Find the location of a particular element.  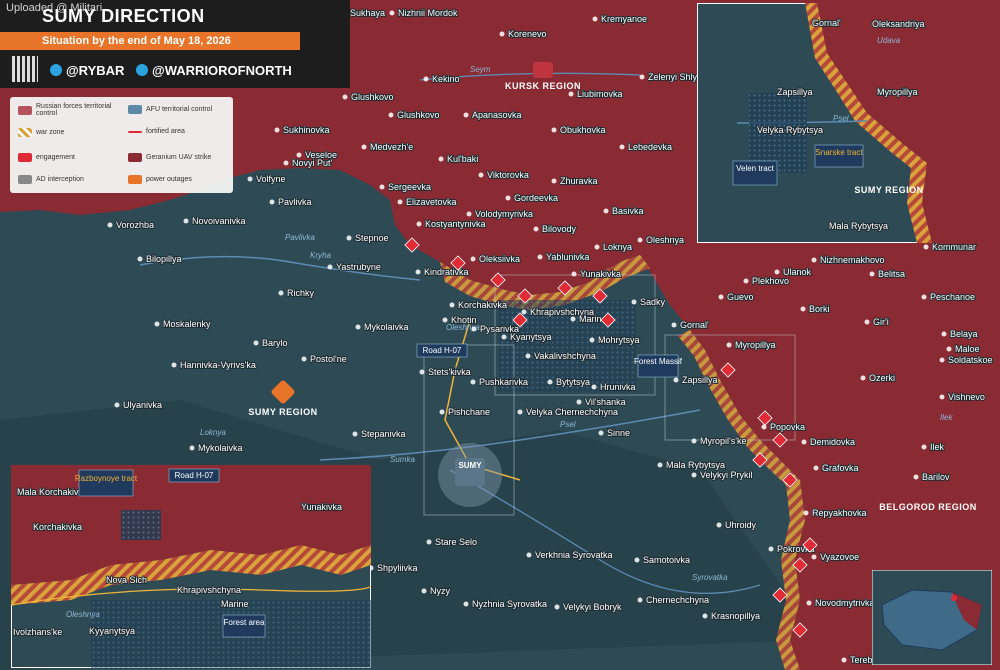

settlement: Sergeevka is located at coordinates (405, 187).